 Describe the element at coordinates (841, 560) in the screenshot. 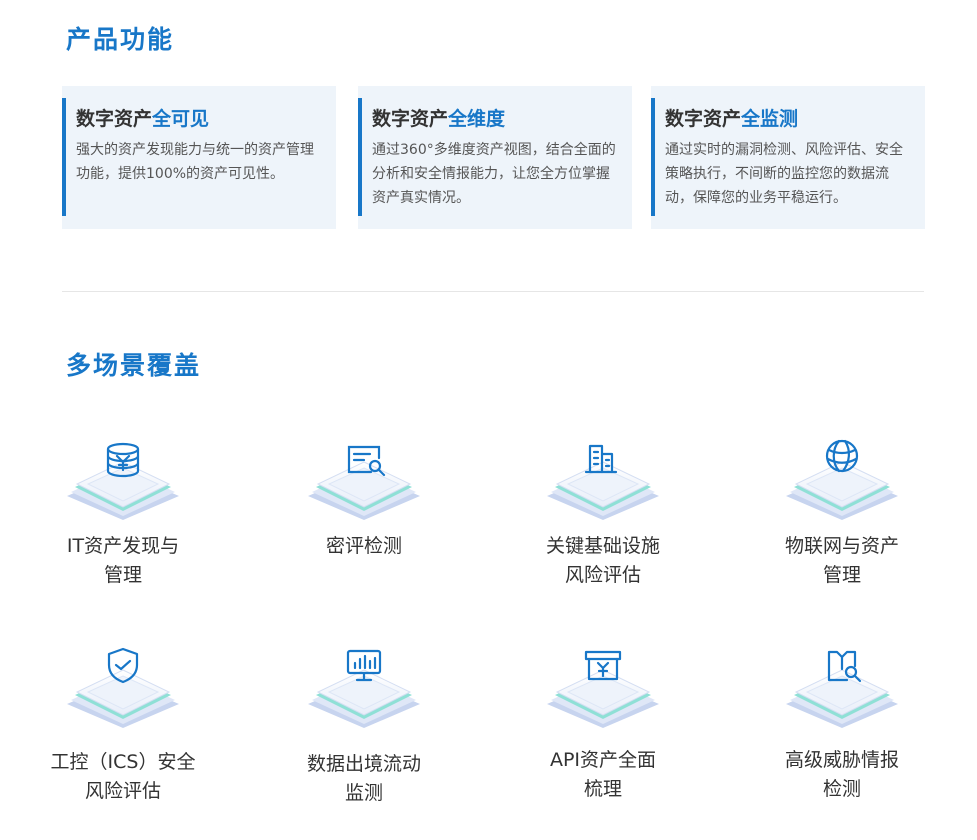

I see `scene-label: 物联网与资产 管理` at that location.